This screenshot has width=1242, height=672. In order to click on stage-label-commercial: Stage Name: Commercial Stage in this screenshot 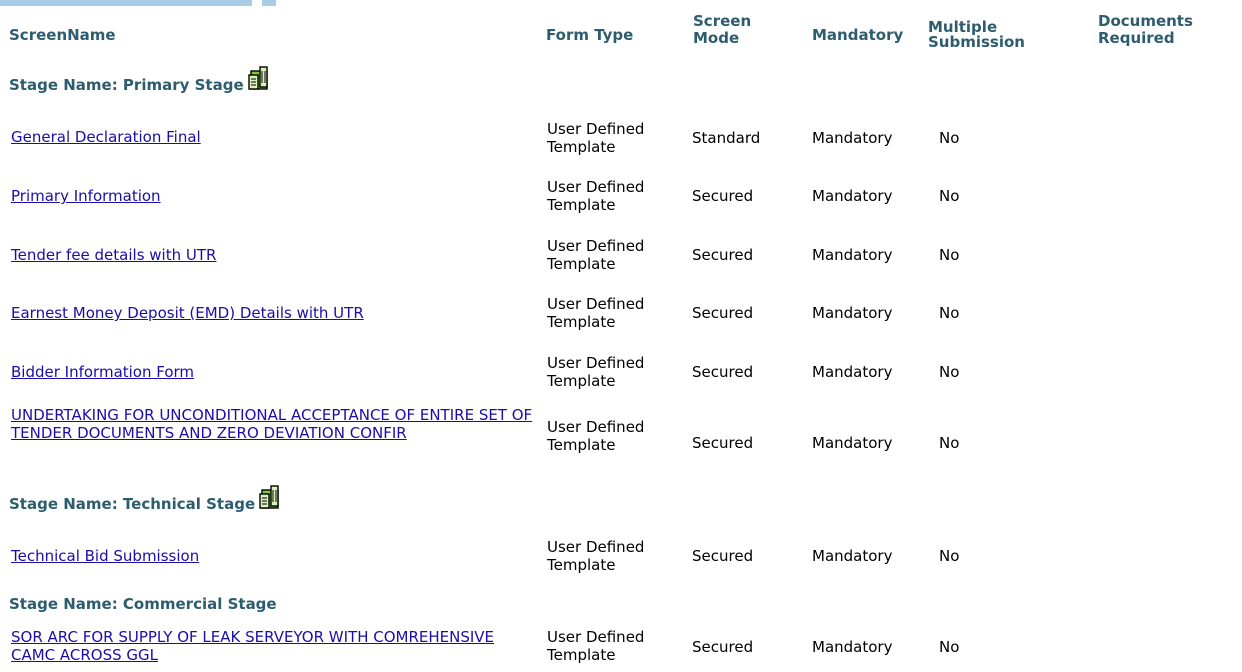, I will do `click(143, 604)`.